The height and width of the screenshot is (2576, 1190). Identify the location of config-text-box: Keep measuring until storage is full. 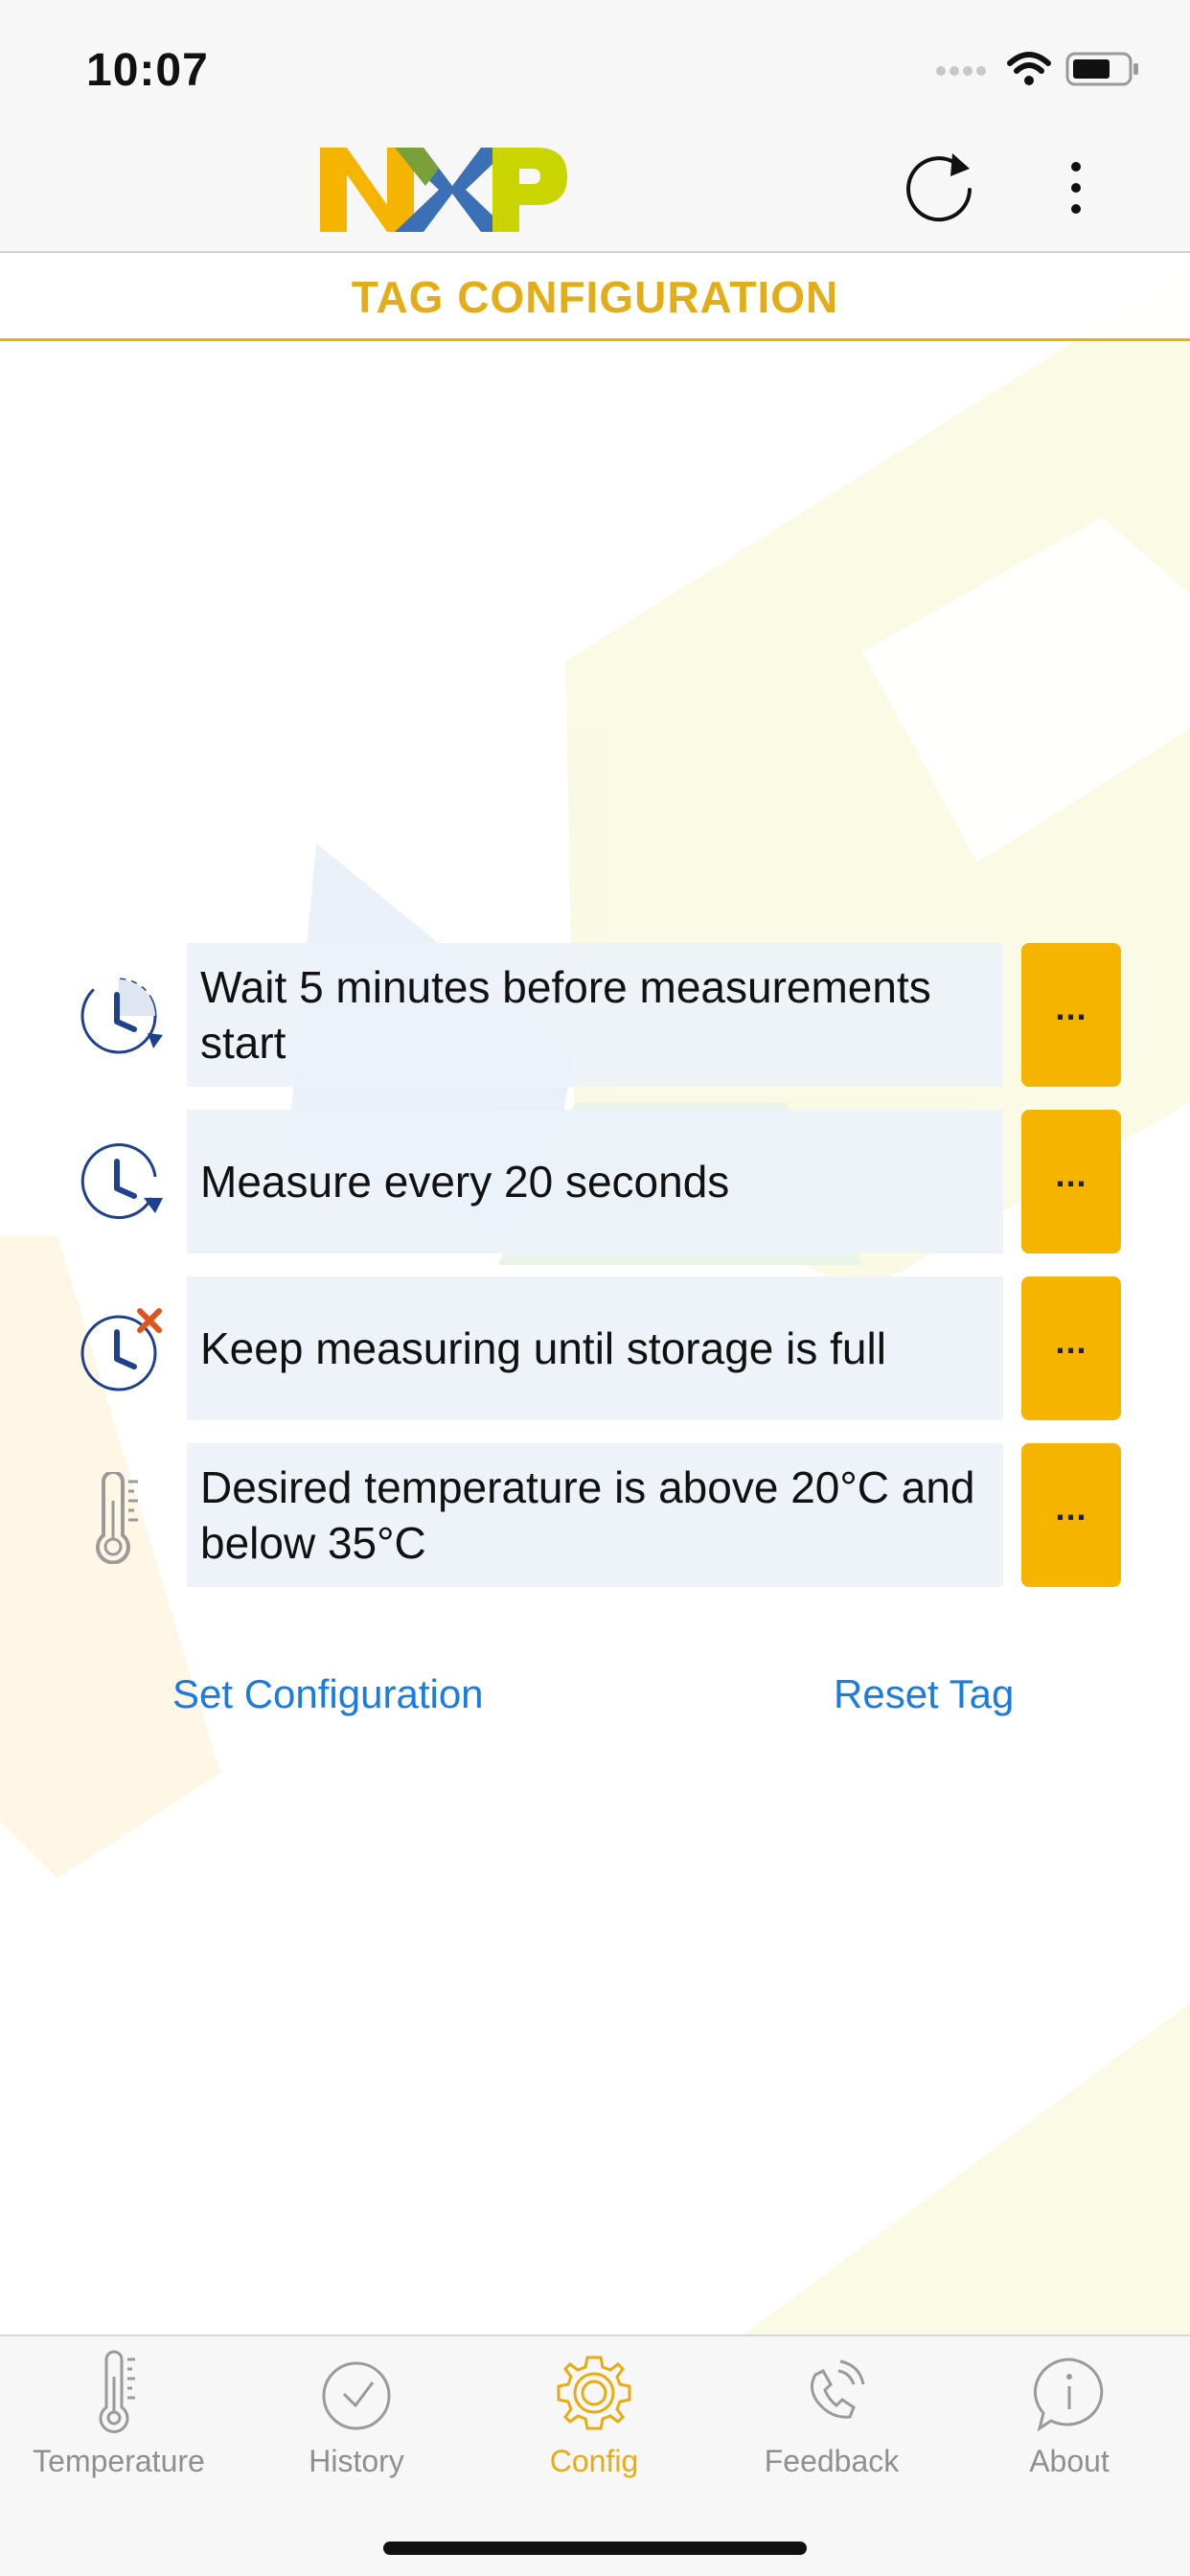
(595, 1348).